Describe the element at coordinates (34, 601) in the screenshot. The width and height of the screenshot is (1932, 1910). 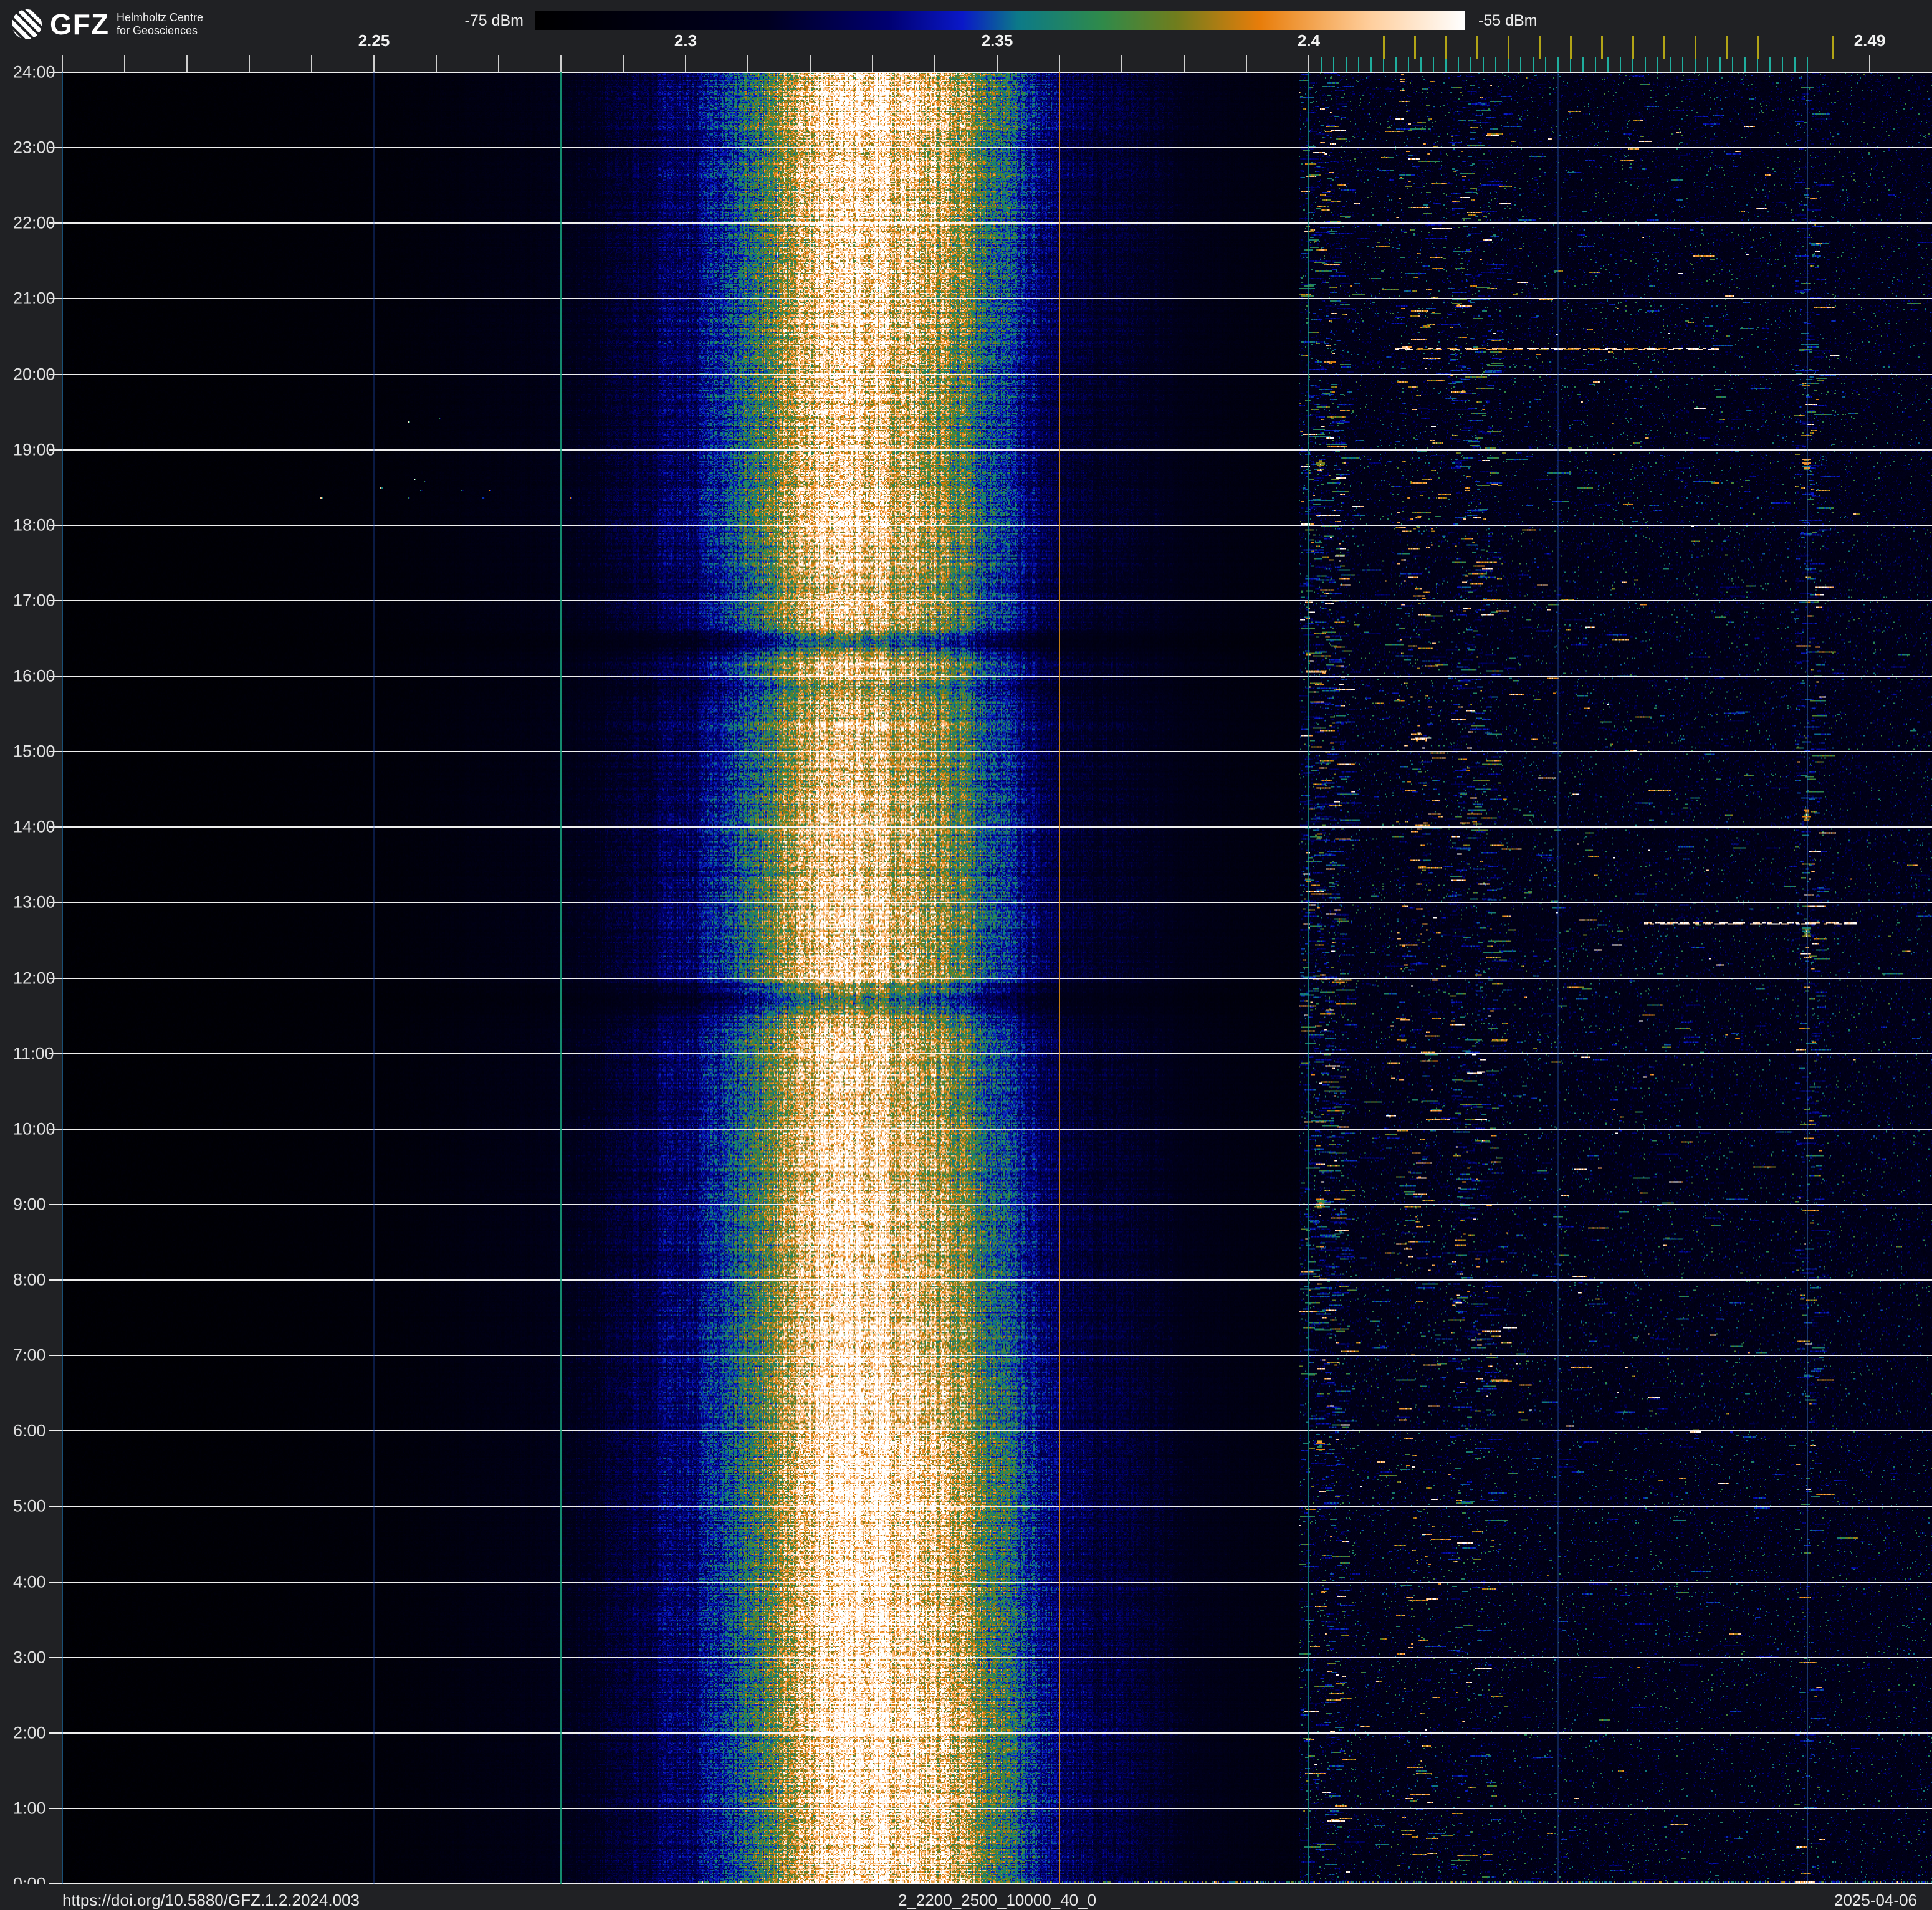
I see `hour-label: 17:00` at that location.